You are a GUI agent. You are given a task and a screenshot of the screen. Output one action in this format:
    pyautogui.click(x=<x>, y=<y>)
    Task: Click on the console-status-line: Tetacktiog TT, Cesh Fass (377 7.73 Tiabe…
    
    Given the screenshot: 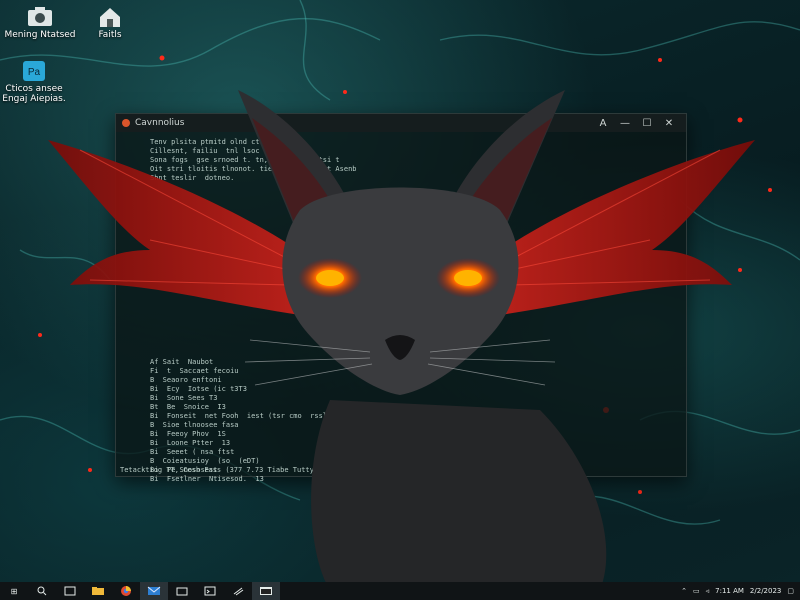 What is the action you would take?
    pyautogui.click(x=221, y=470)
    